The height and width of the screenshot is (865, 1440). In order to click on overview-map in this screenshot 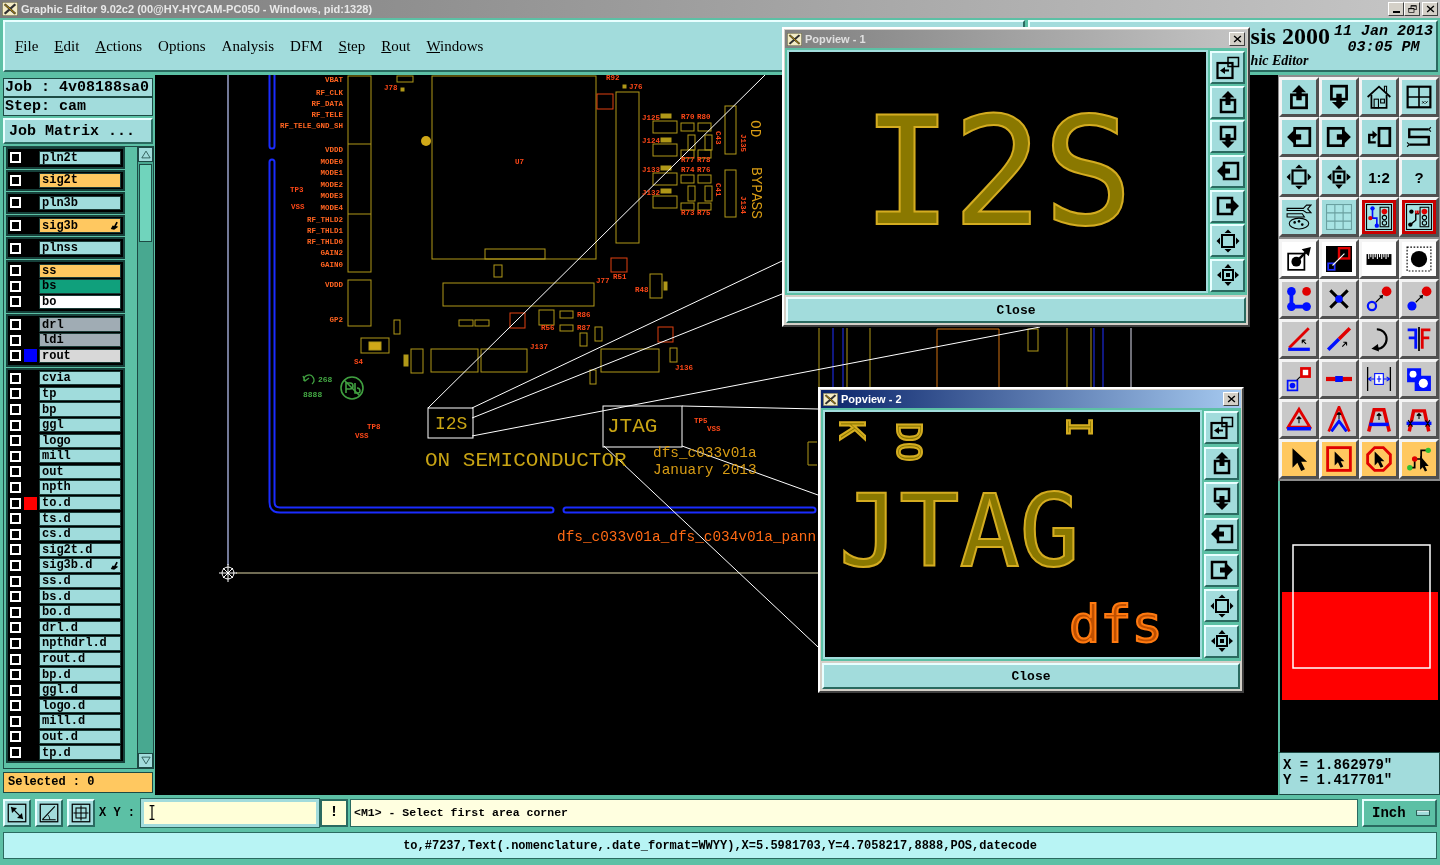, I will do `click(1359, 616)`.